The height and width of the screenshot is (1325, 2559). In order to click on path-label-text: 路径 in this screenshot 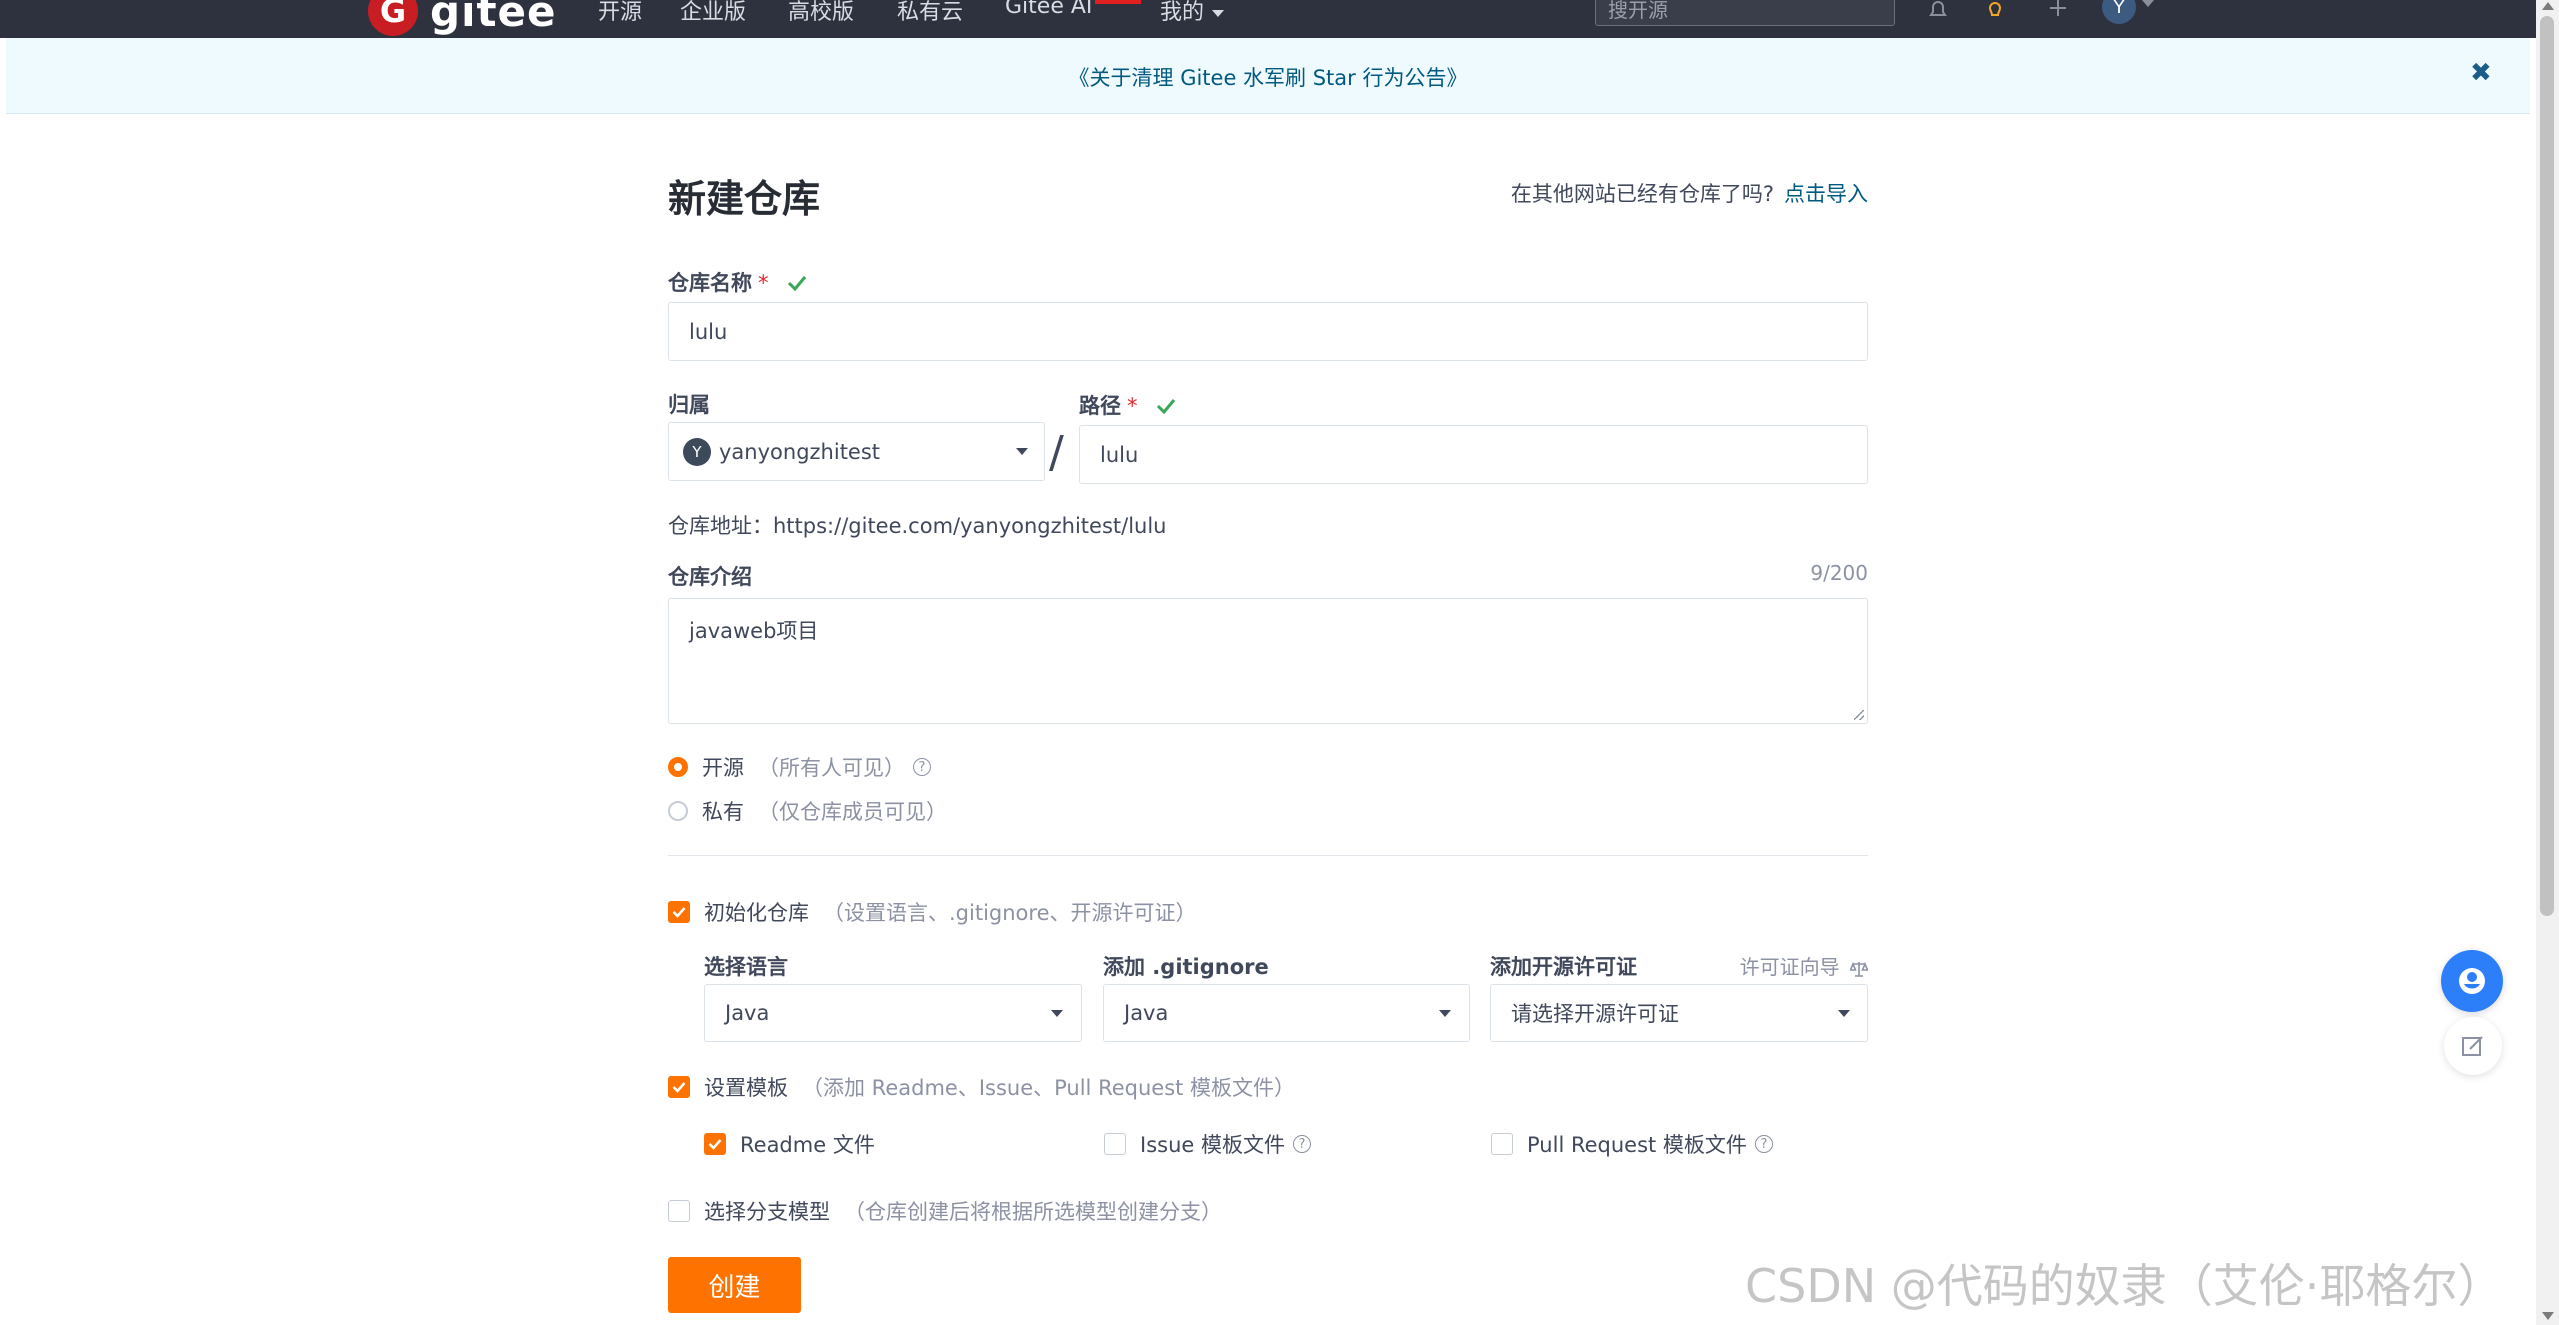, I will do `click(1100, 406)`.